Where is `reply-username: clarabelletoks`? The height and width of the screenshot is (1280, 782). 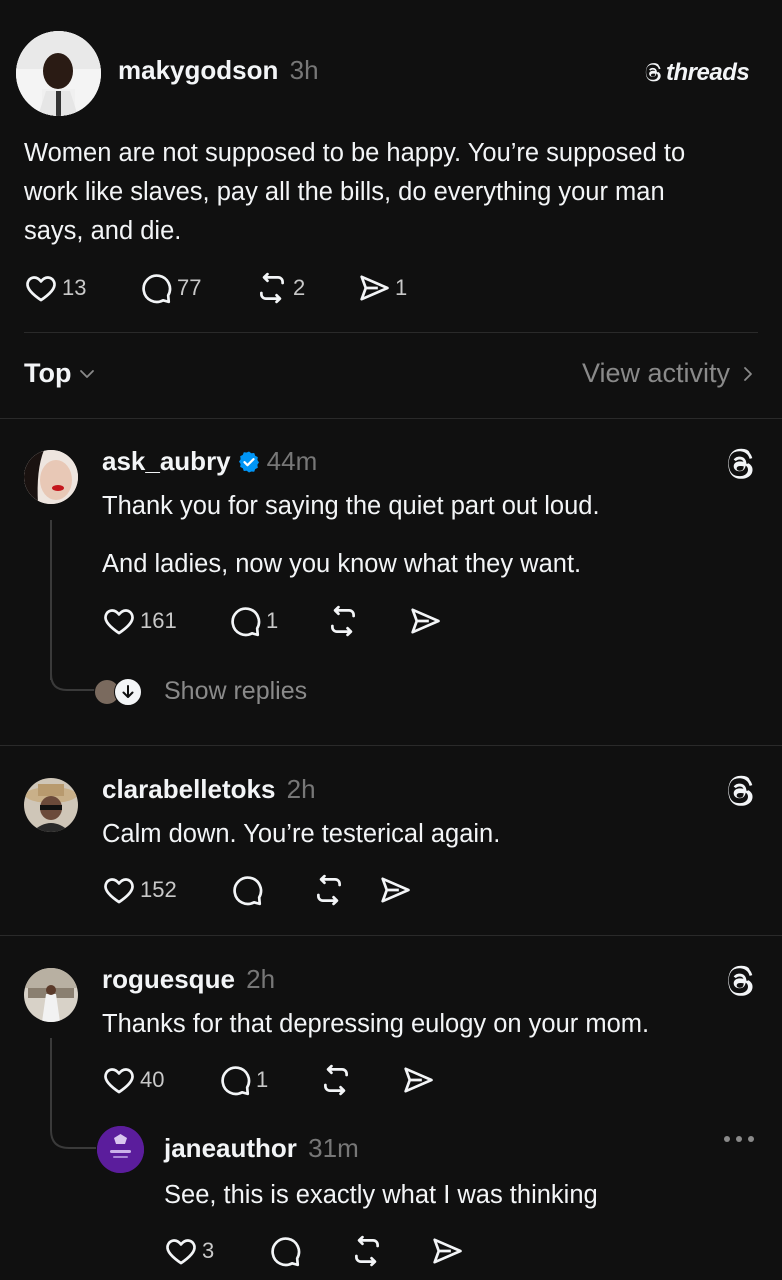
reply-username: clarabelletoks is located at coordinates (188, 789).